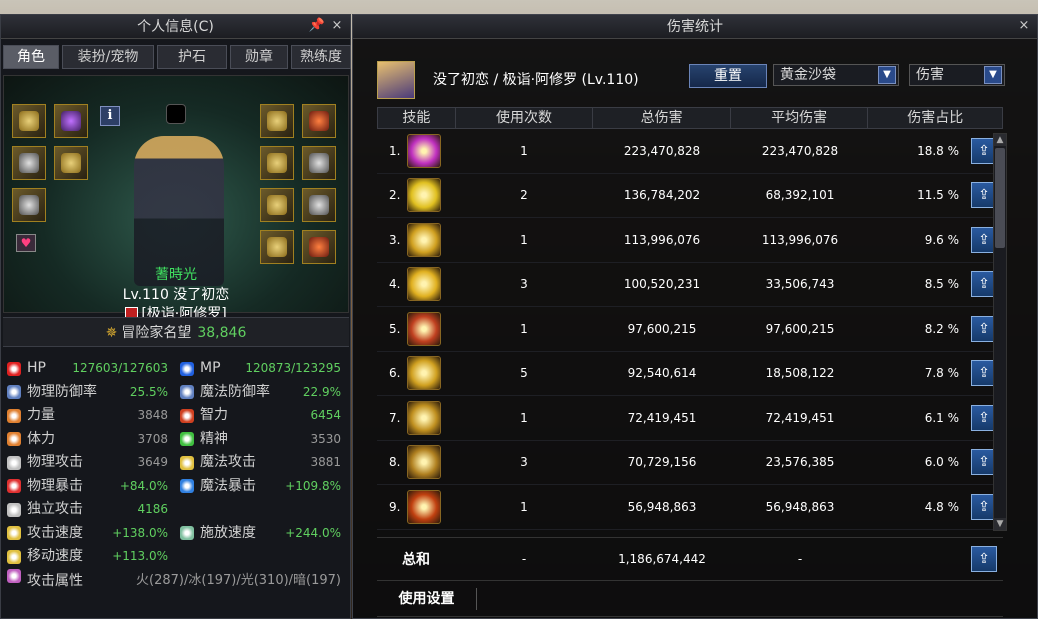  I want to click on equipment-slot-weapon, so click(29, 121).